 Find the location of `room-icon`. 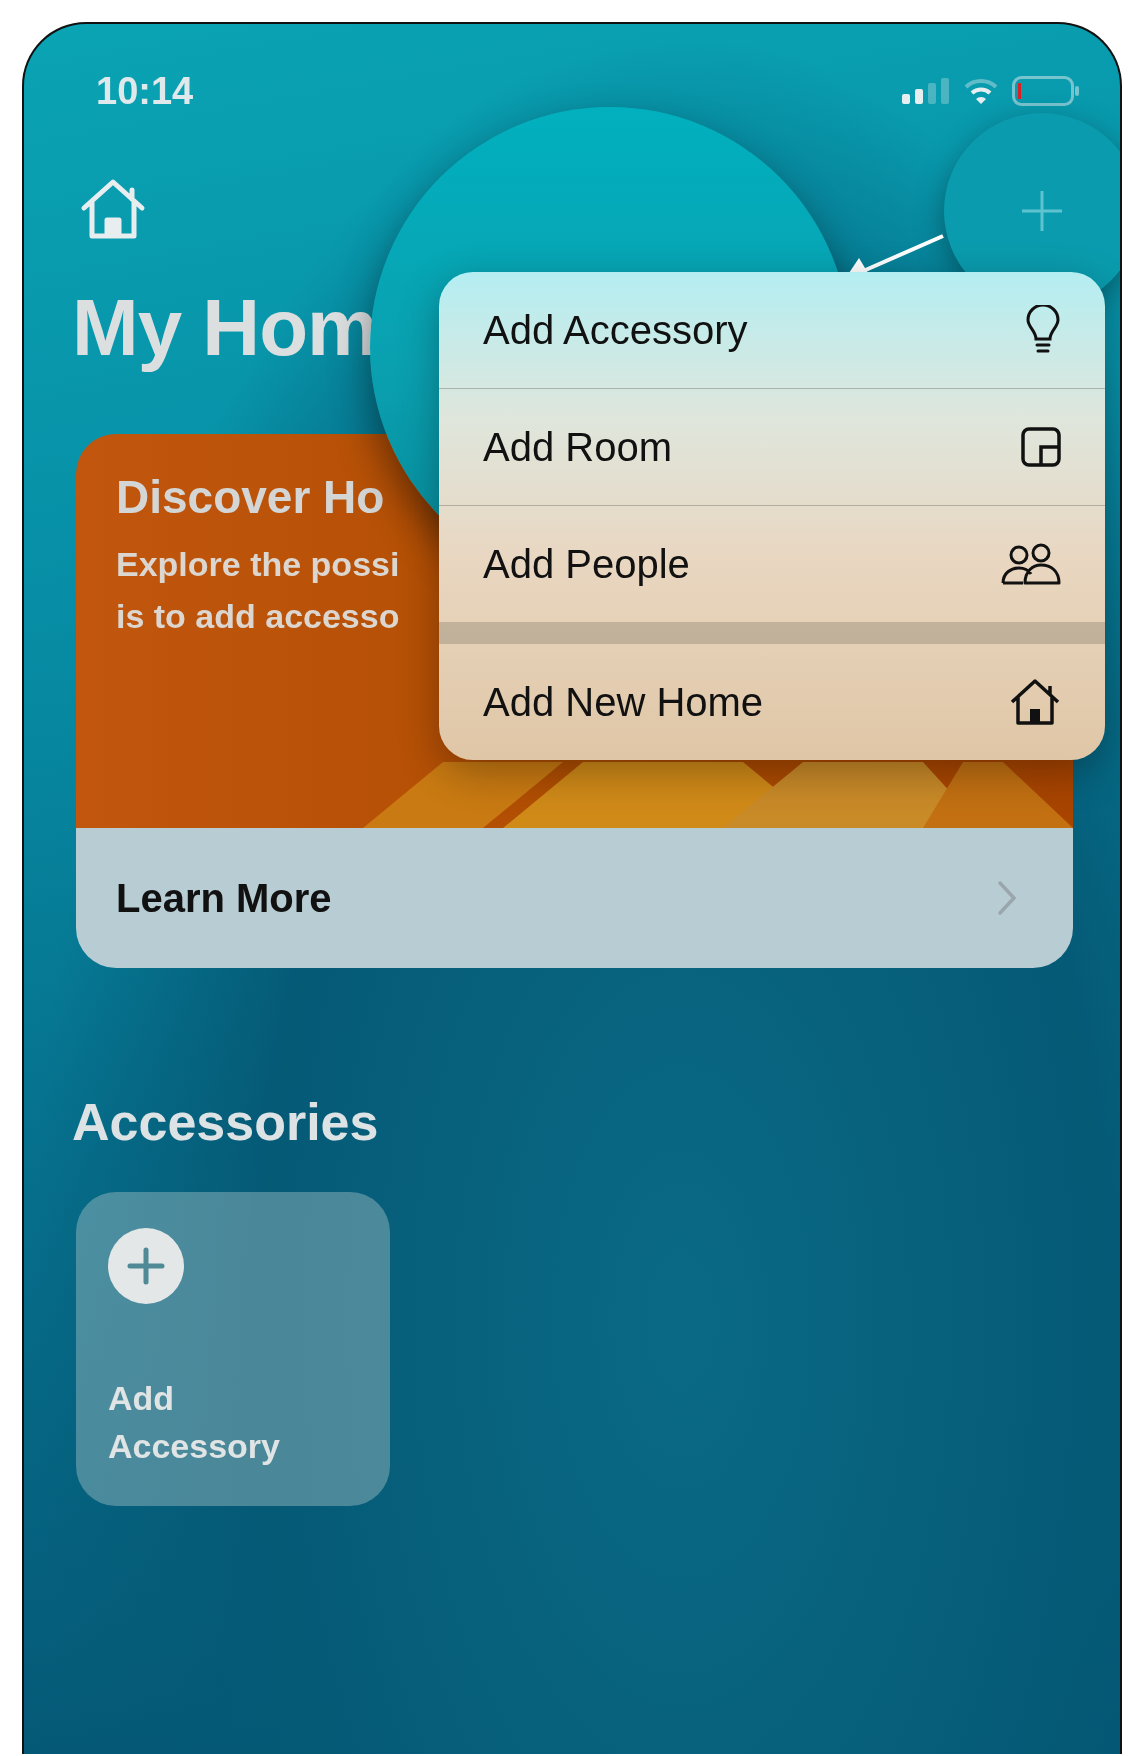

room-icon is located at coordinates (1041, 447).